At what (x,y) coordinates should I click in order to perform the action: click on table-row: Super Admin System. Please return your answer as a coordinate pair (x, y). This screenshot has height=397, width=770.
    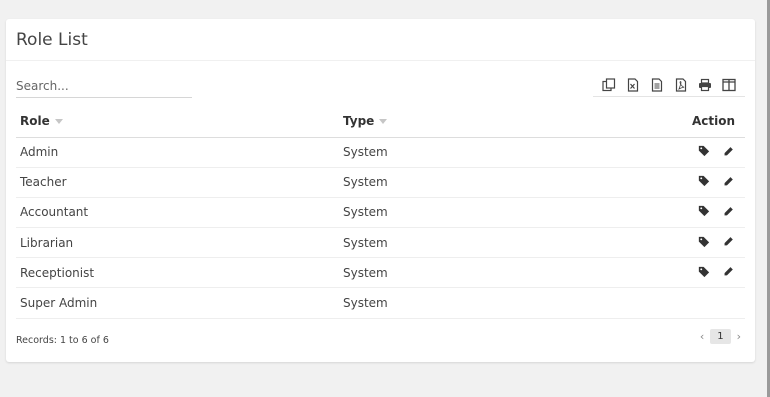
    Looking at the image, I should click on (380, 303).